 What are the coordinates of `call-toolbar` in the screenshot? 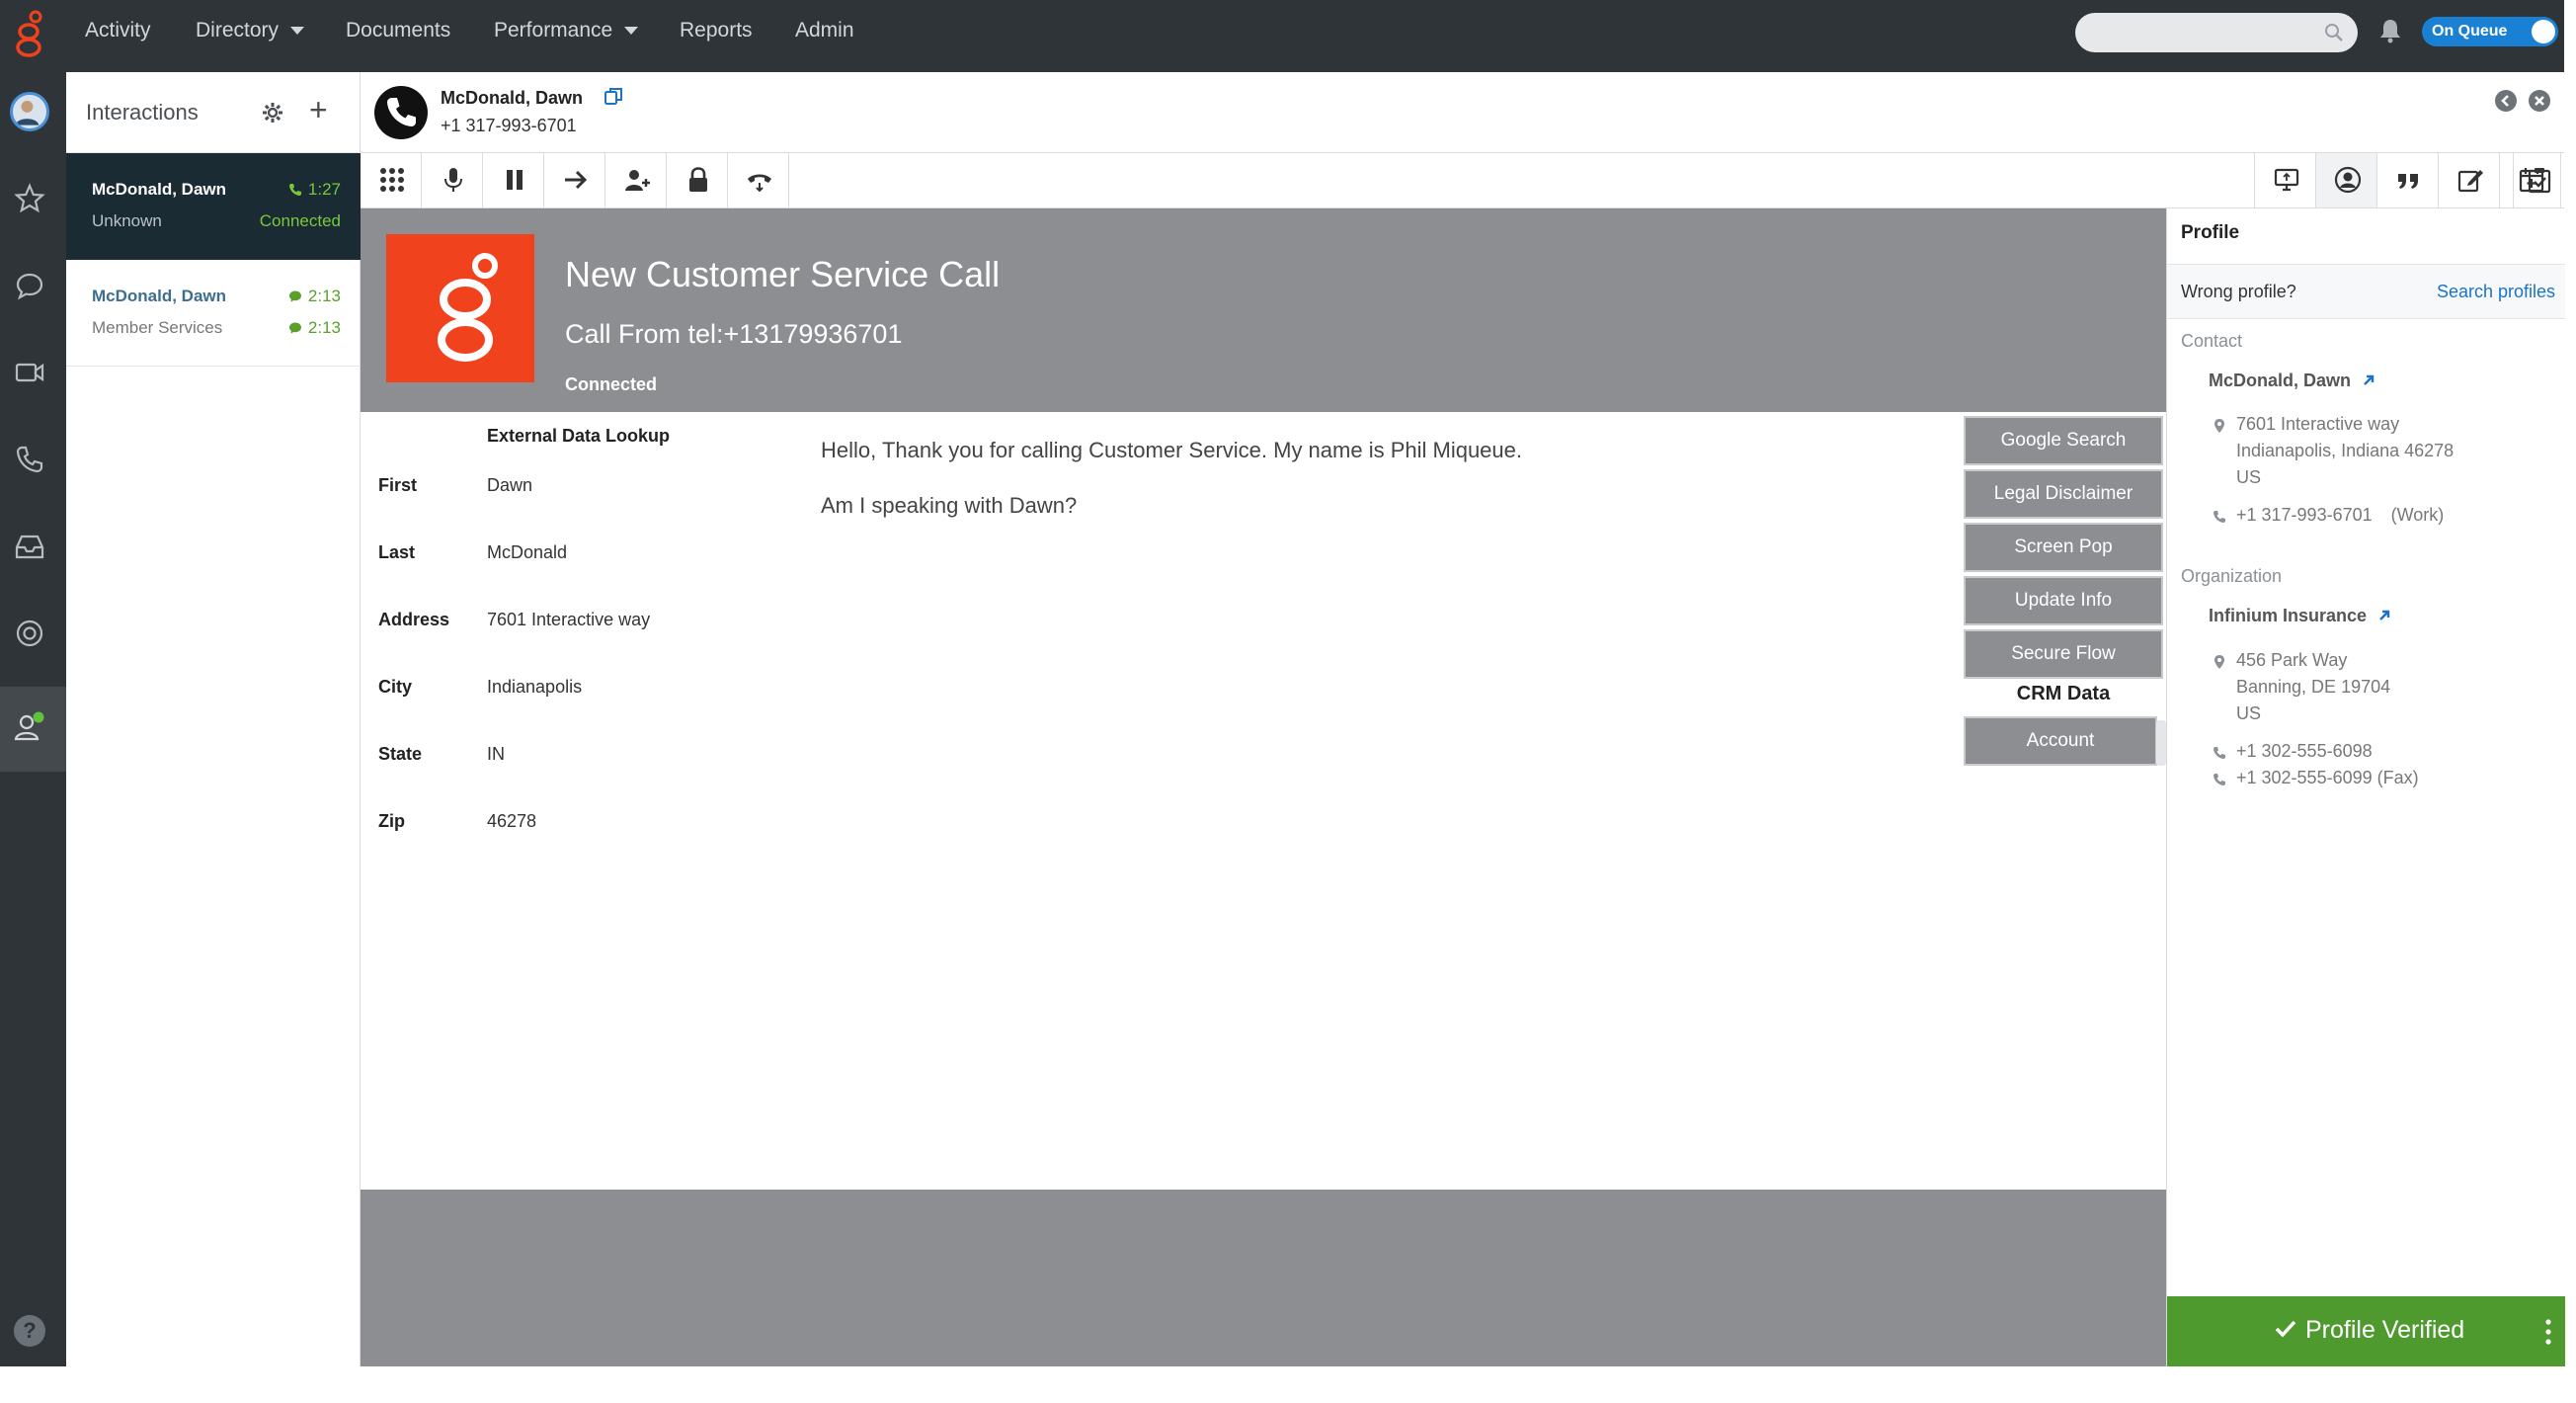 It's located at (1462, 180).